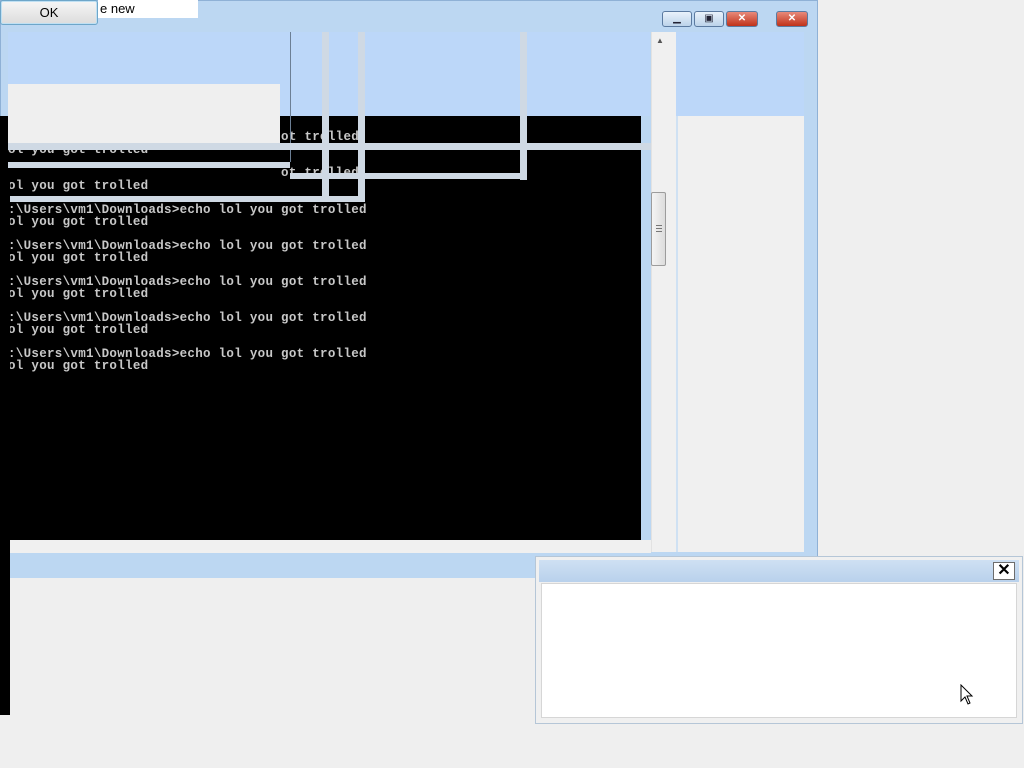 Image resolution: width=1024 pixels, height=768 pixels. Describe the element at coordinates (659, 292) in the screenshot. I see `vertical-scrollbar: ▲` at that location.